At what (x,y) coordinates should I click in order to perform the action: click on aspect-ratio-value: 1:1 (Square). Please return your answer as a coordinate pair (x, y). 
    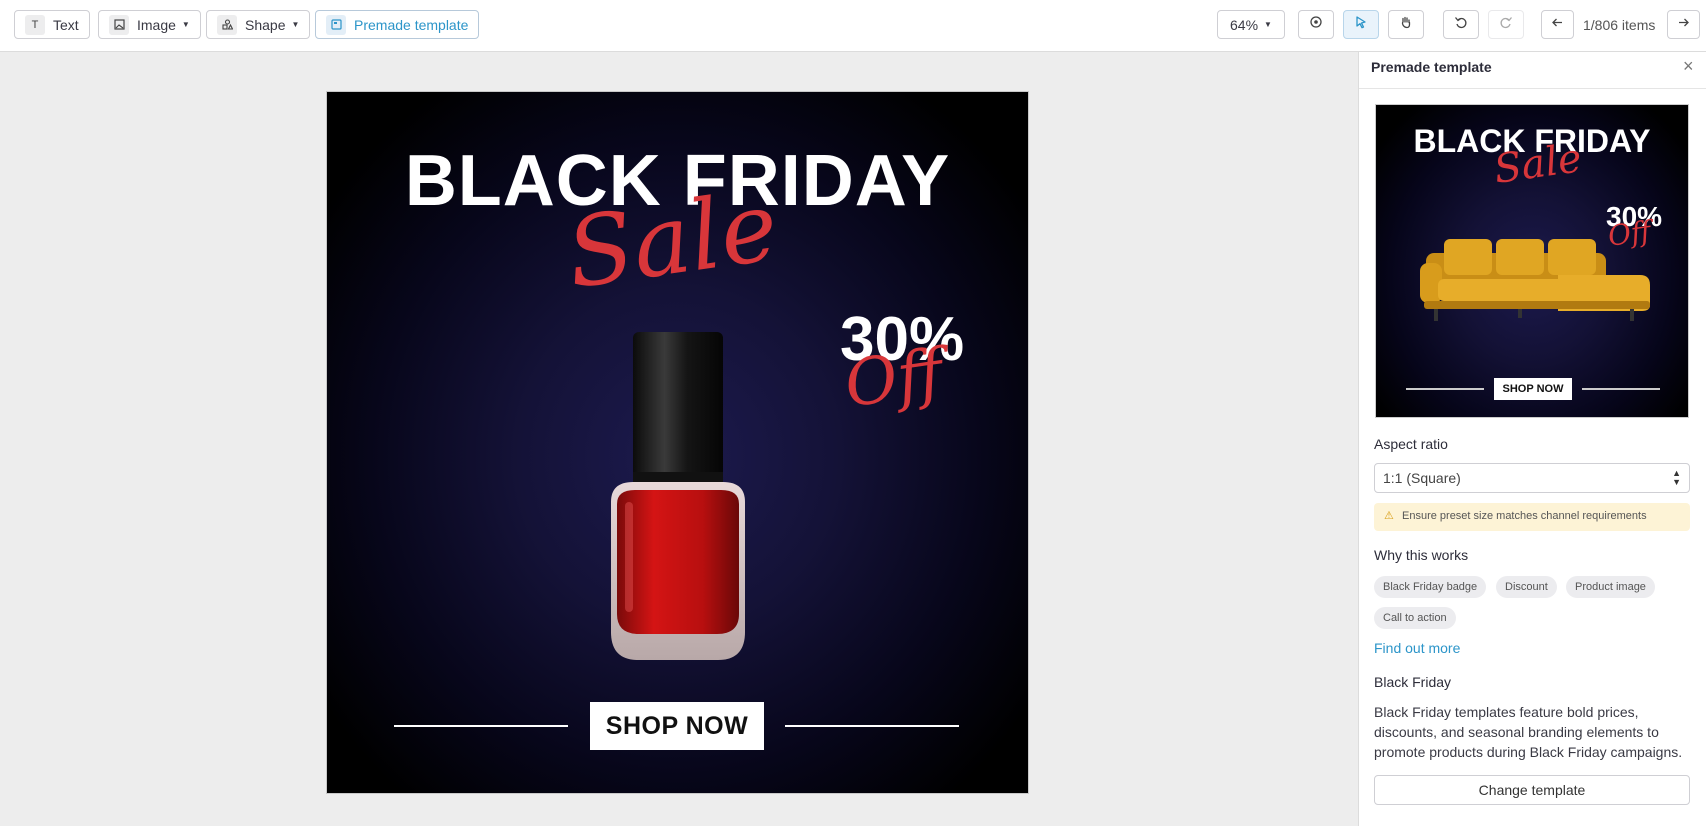
    Looking at the image, I should click on (1422, 478).